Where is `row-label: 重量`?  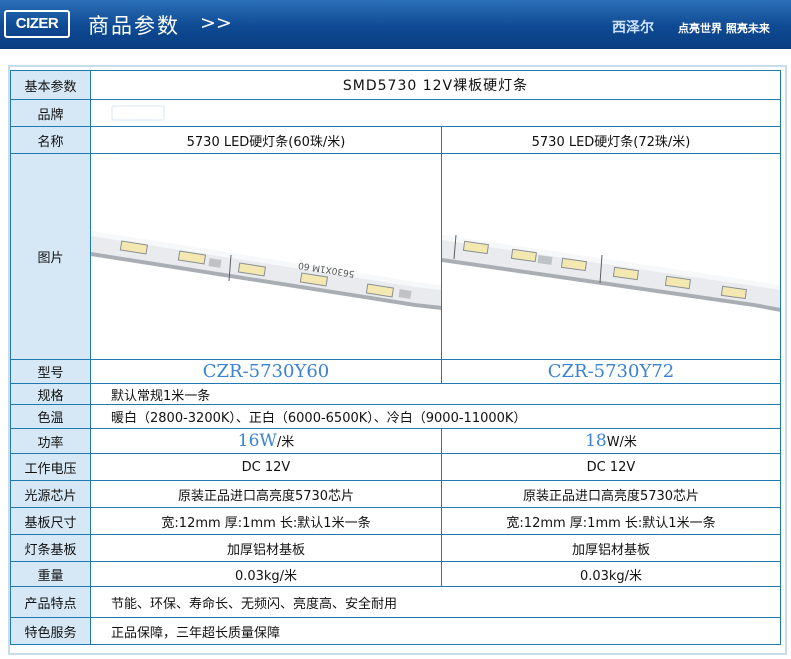 row-label: 重量 is located at coordinates (50, 574).